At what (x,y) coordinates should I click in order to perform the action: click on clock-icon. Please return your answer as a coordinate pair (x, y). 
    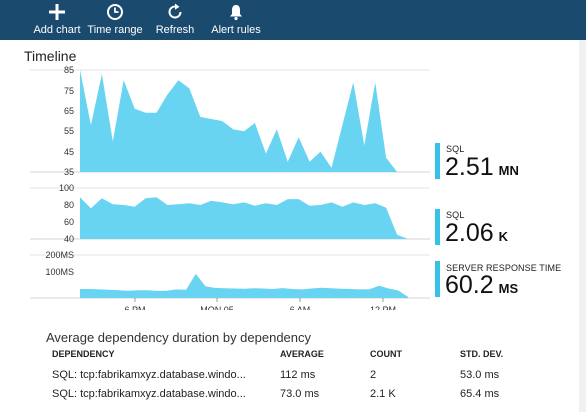
    Looking at the image, I should click on (115, 12).